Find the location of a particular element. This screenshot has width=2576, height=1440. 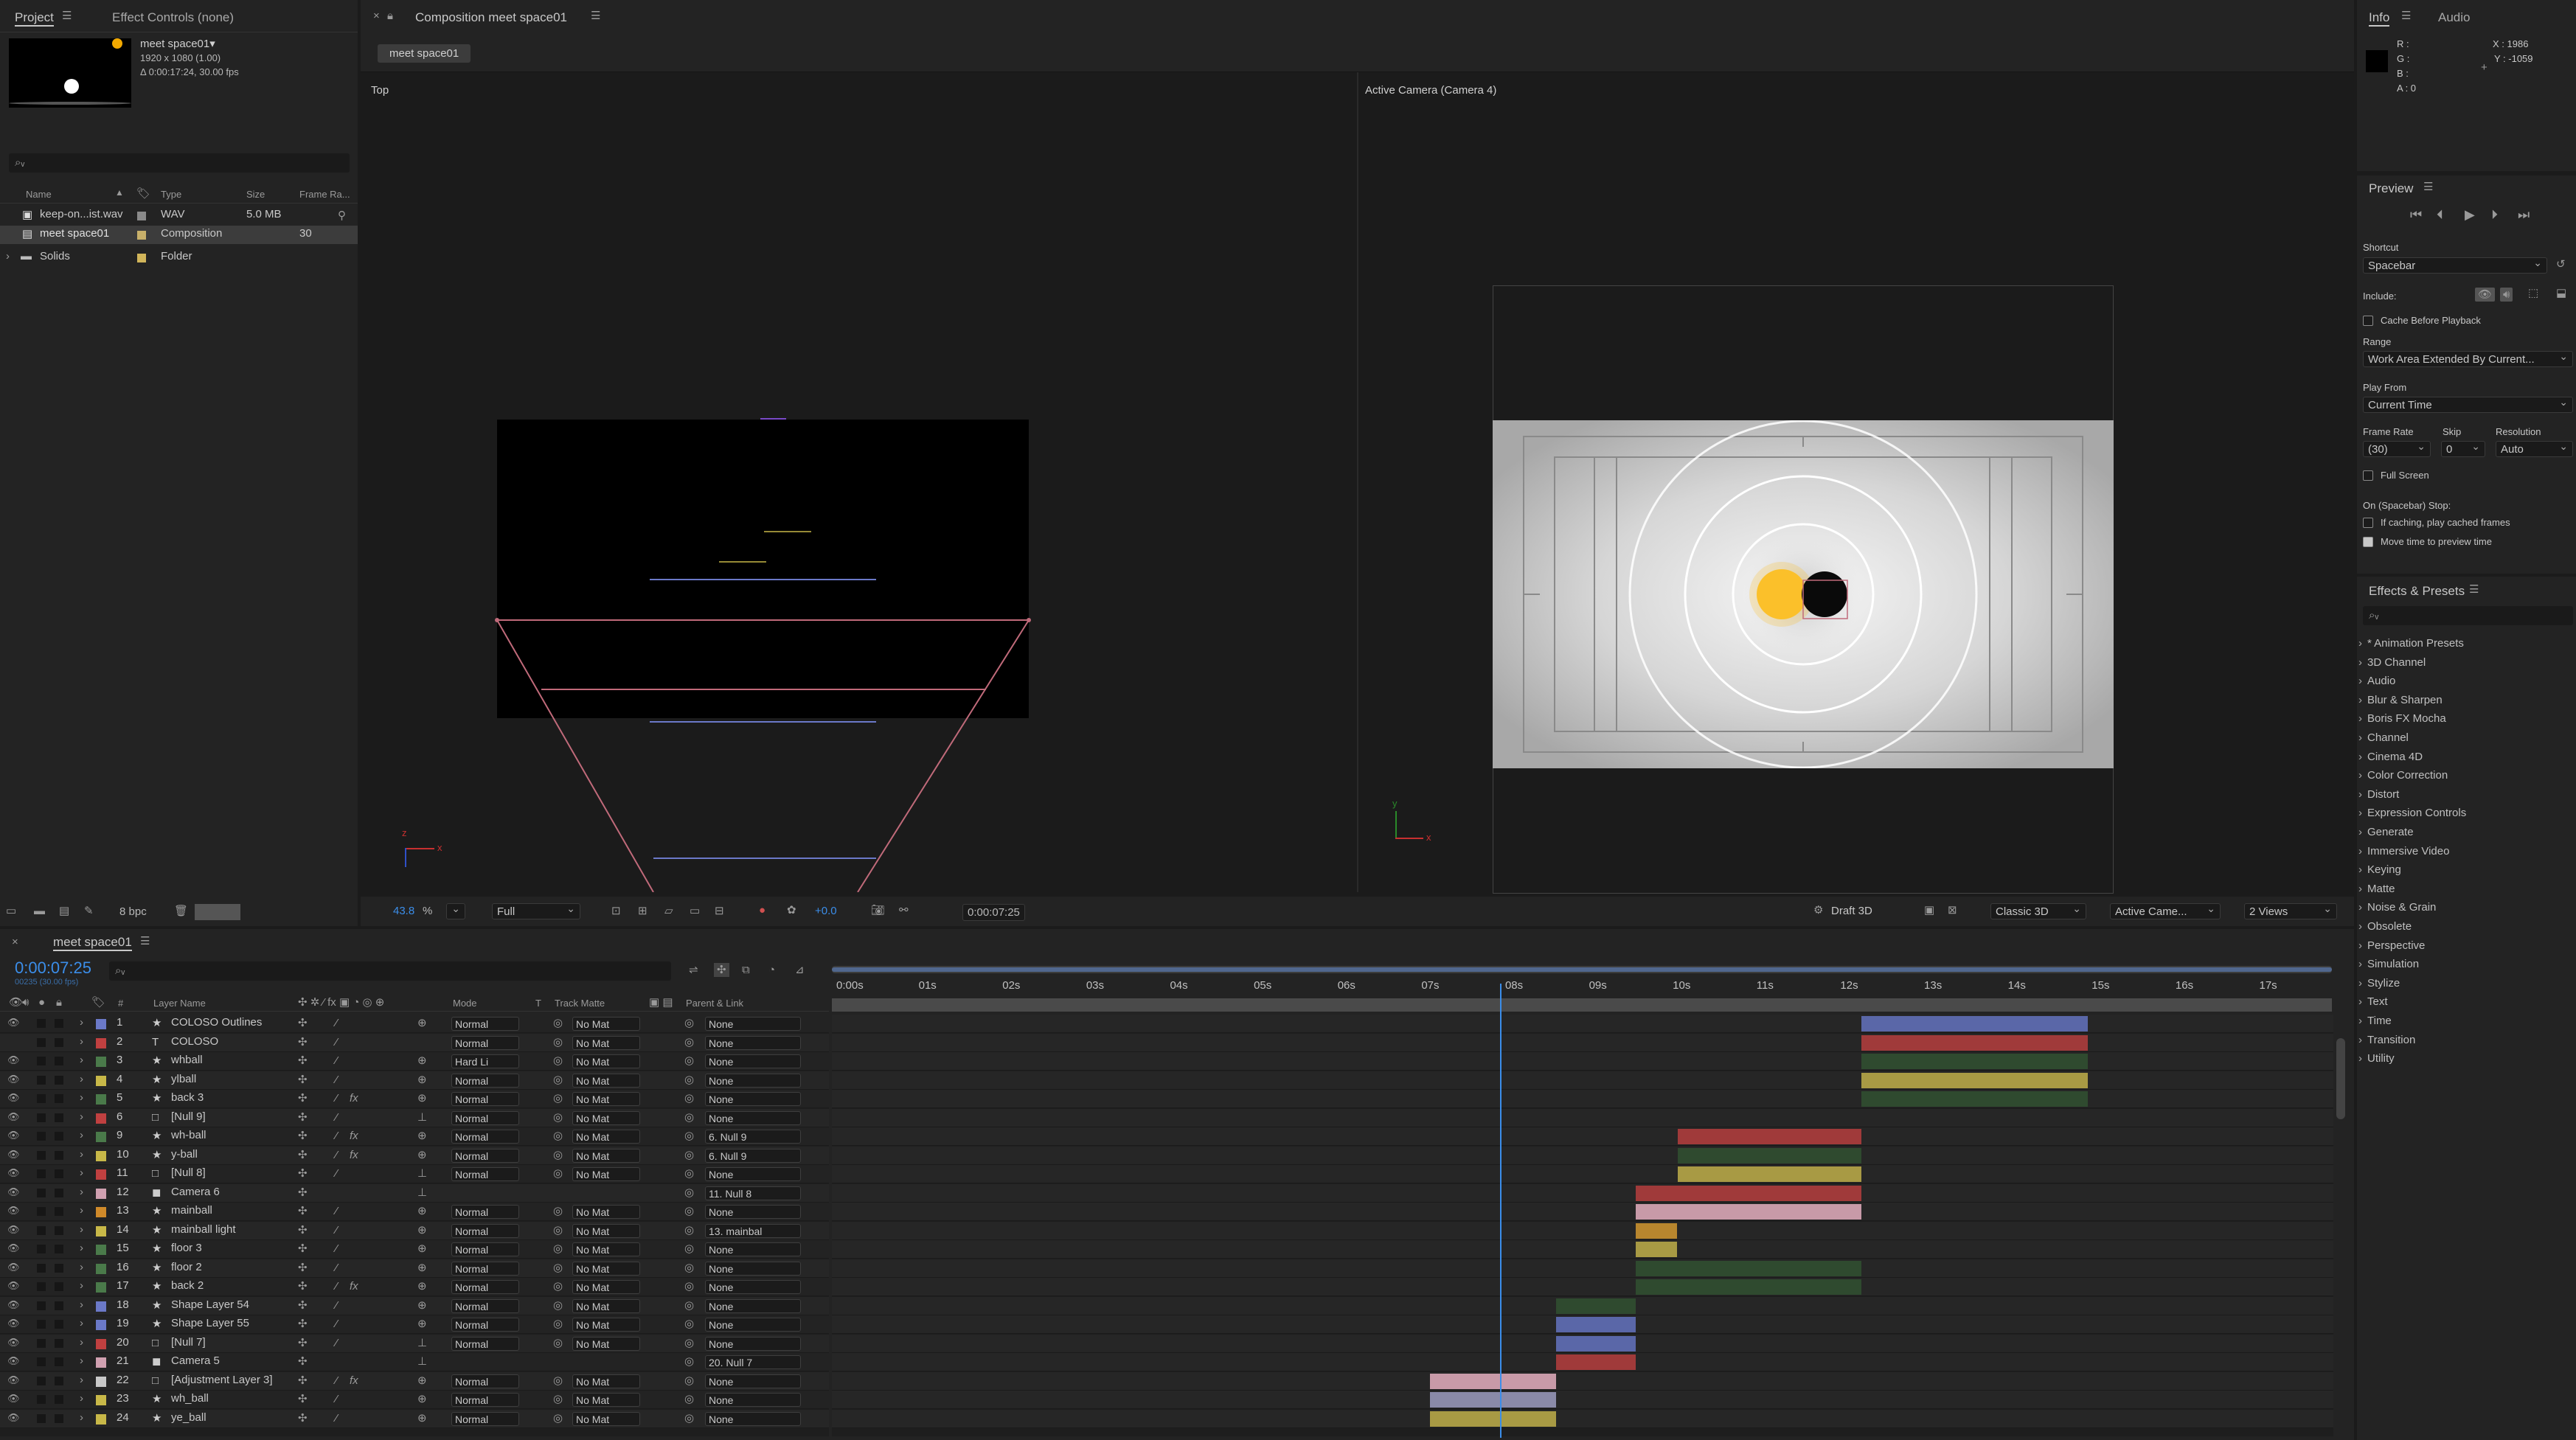

layer-row: 👁︎ › 9 ★ wh-ball ✣ ⁄ fx ⊕ Normal ◎ No Mat ◎ 6. Null 9 is located at coordinates (414, 1136).